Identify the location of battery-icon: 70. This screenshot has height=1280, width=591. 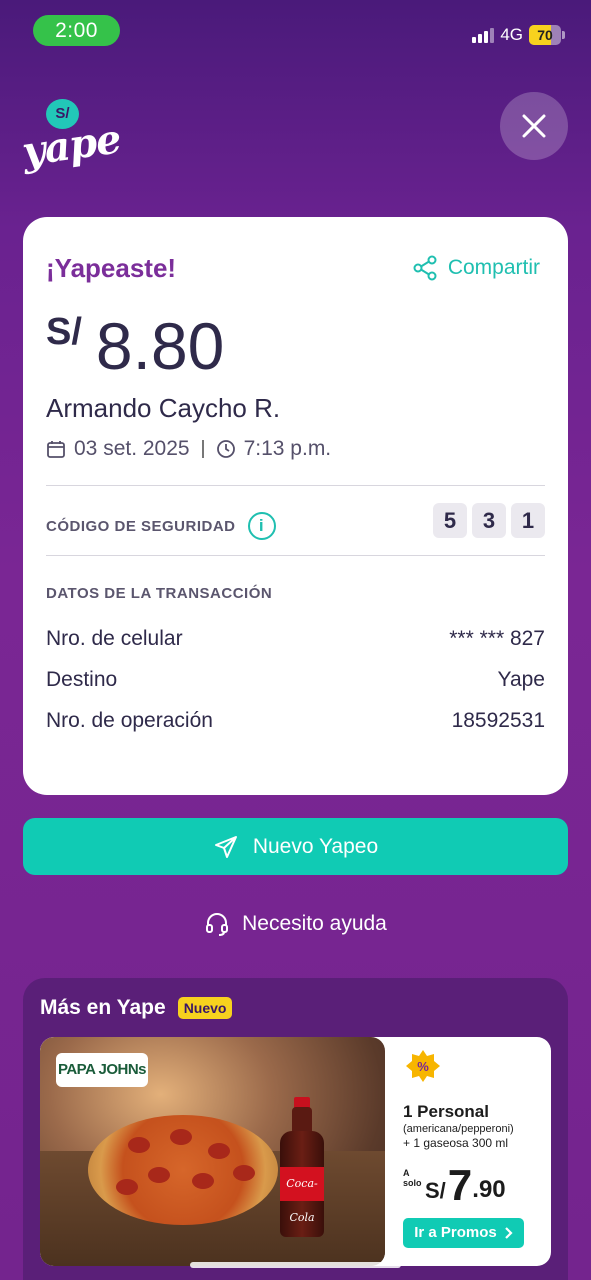
(547, 35).